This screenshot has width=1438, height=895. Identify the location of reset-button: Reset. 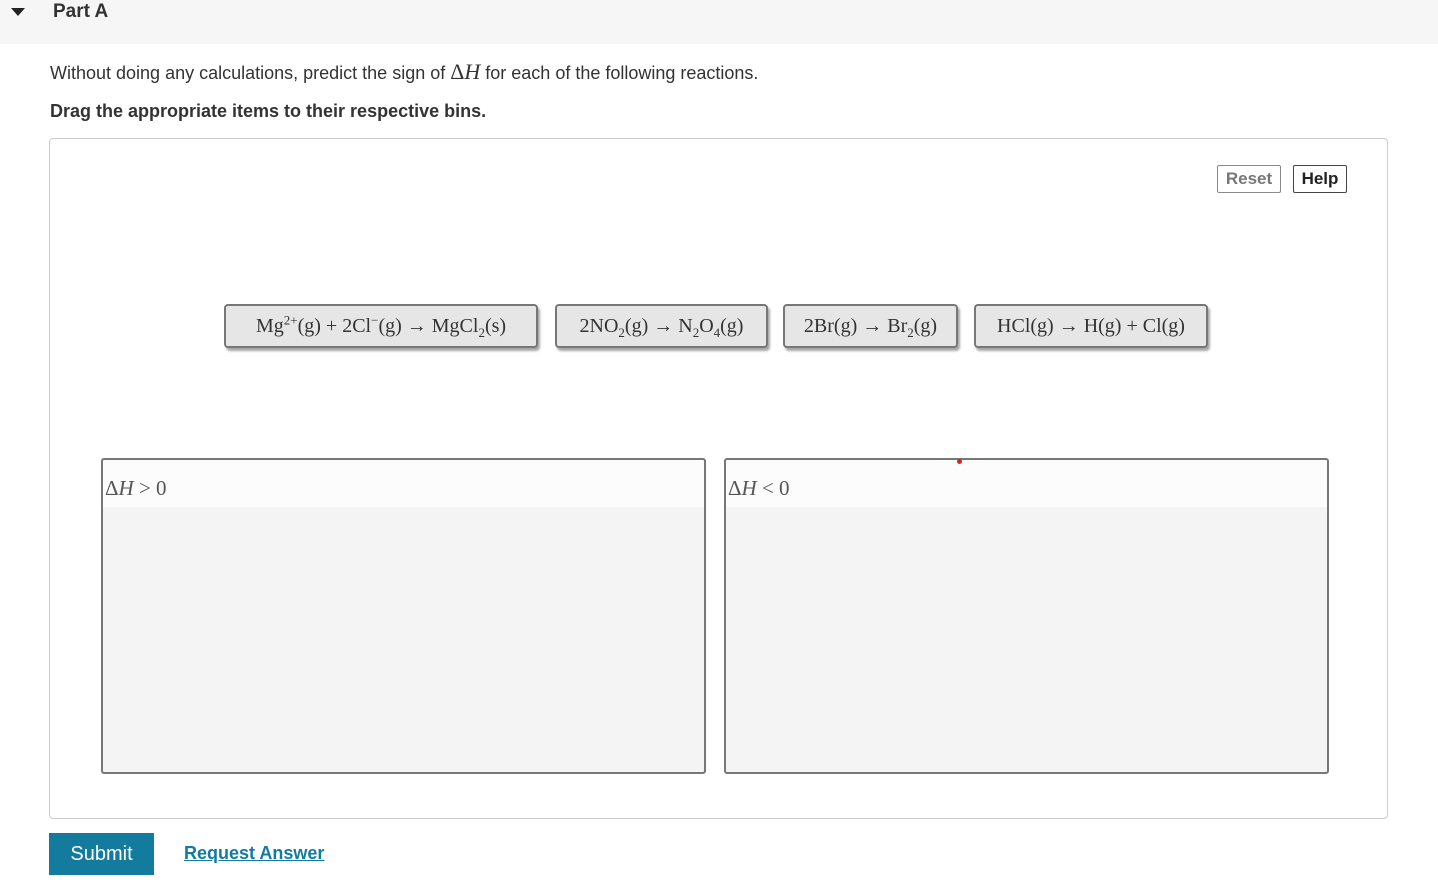
(1249, 179).